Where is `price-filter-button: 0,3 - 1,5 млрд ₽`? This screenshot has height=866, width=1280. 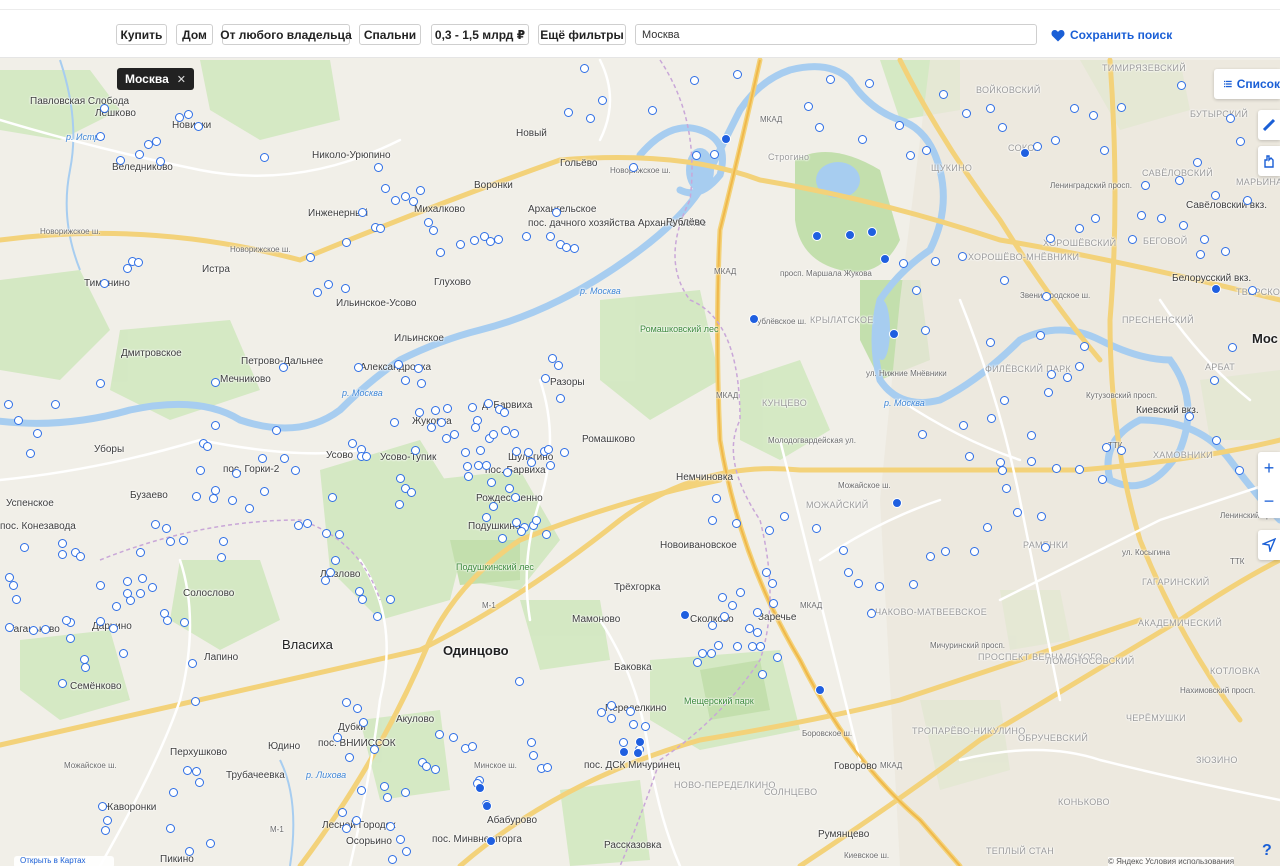 price-filter-button: 0,3 - 1,5 млрд ₽ is located at coordinates (480, 34).